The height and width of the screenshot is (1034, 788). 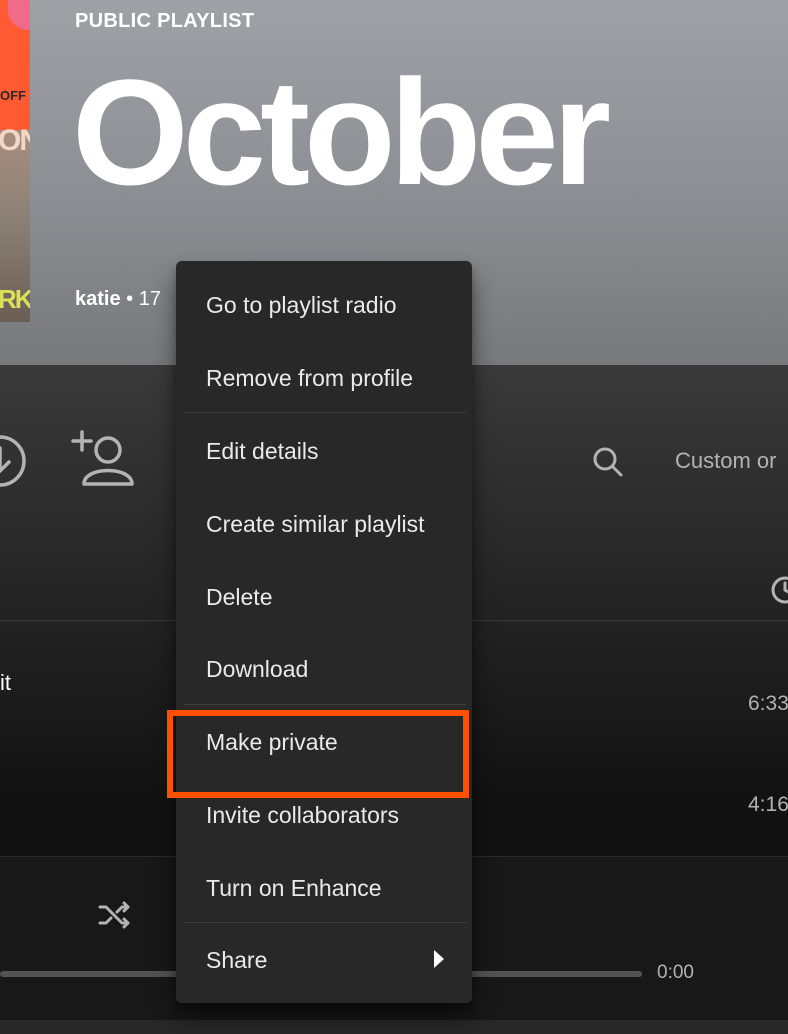 I want to click on playlist-type-label: PUBLIC PLAYLIST, so click(x=165, y=21).